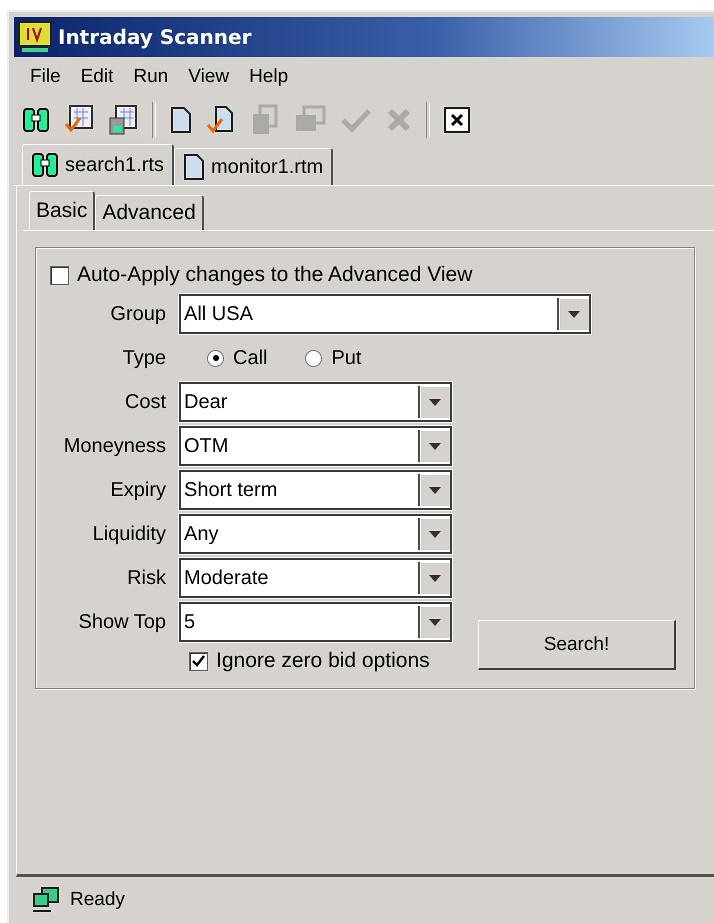 The image size is (714, 923). What do you see at coordinates (315, 622) in the screenshot?
I see `dropdown-field: 5` at bounding box center [315, 622].